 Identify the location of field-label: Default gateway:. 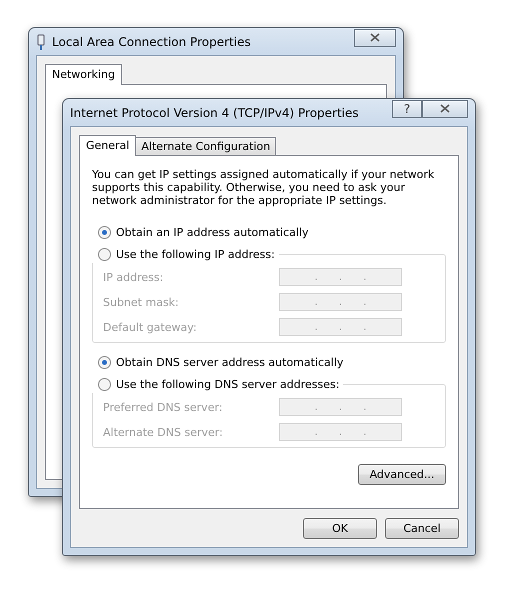
(150, 327).